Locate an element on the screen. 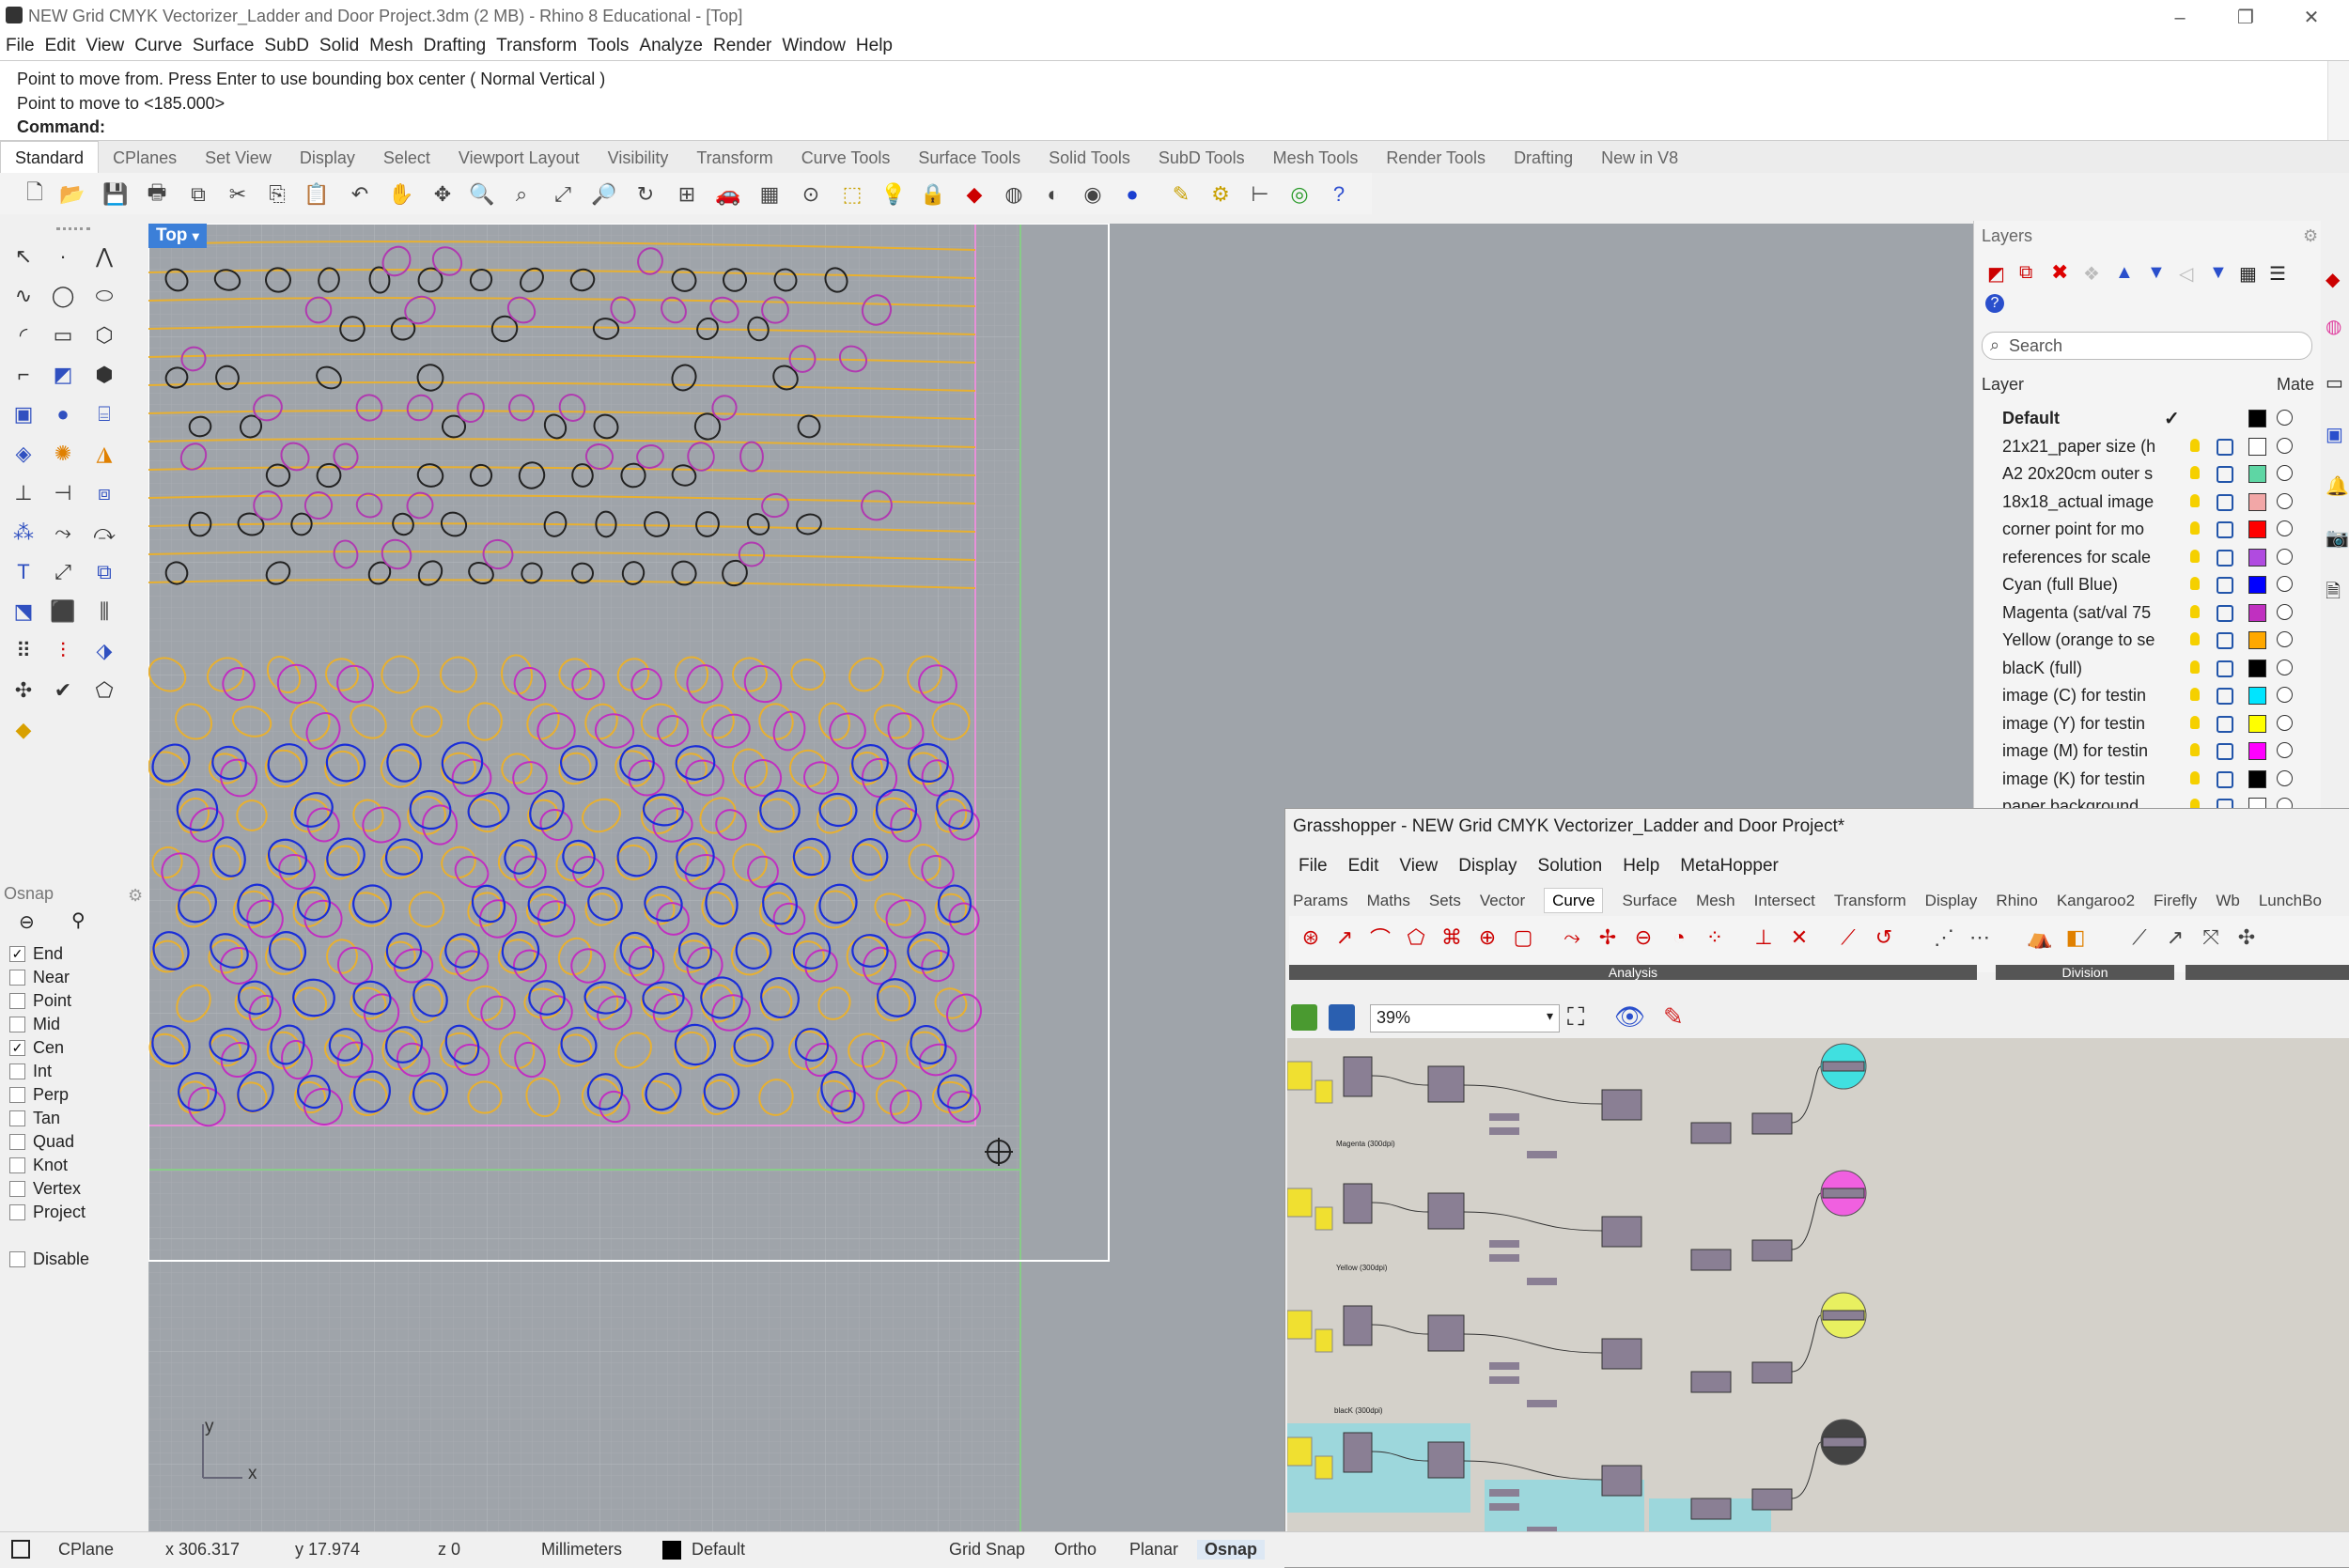  gh-menu-help: Help is located at coordinates (1641, 866).